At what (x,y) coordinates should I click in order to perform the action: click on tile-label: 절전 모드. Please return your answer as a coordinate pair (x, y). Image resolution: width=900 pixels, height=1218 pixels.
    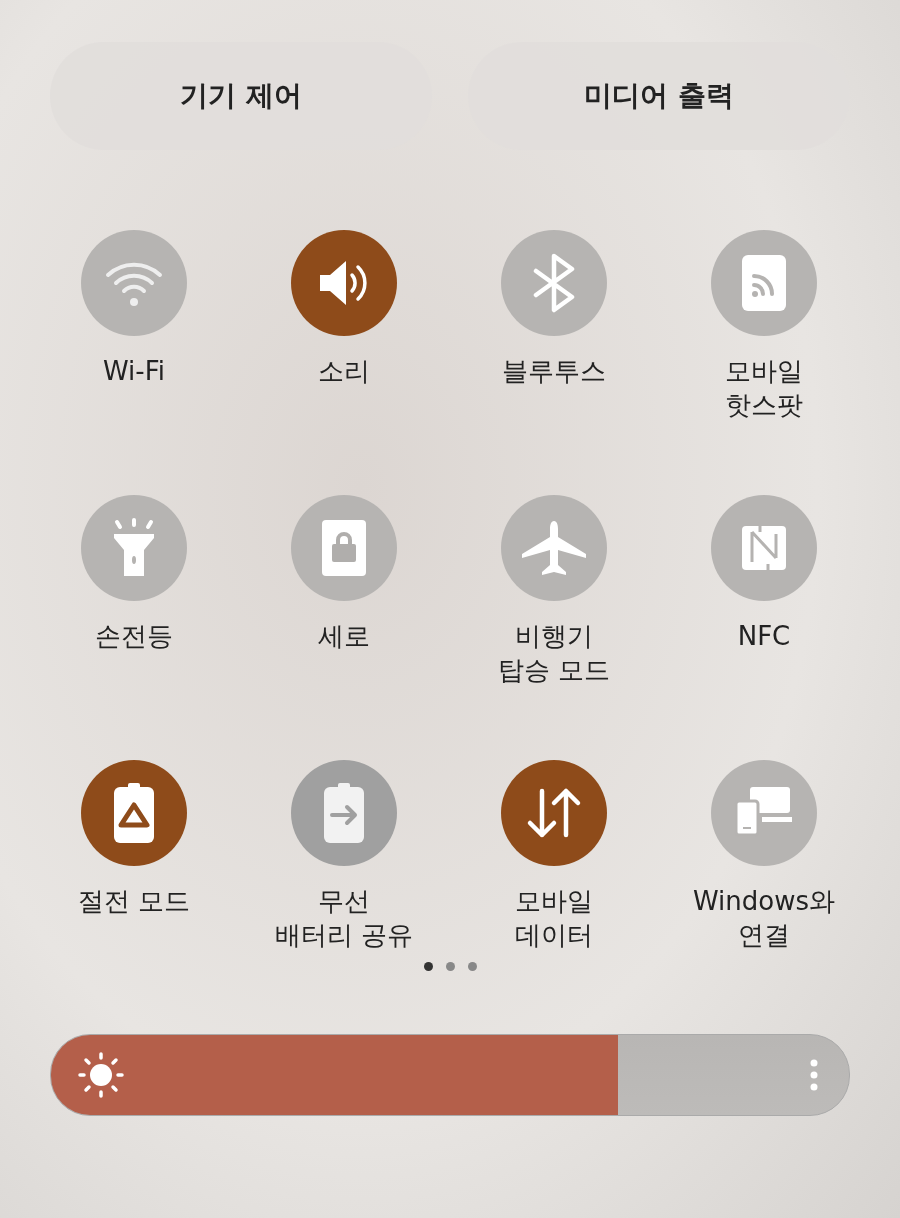
    Looking at the image, I should click on (134, 901).